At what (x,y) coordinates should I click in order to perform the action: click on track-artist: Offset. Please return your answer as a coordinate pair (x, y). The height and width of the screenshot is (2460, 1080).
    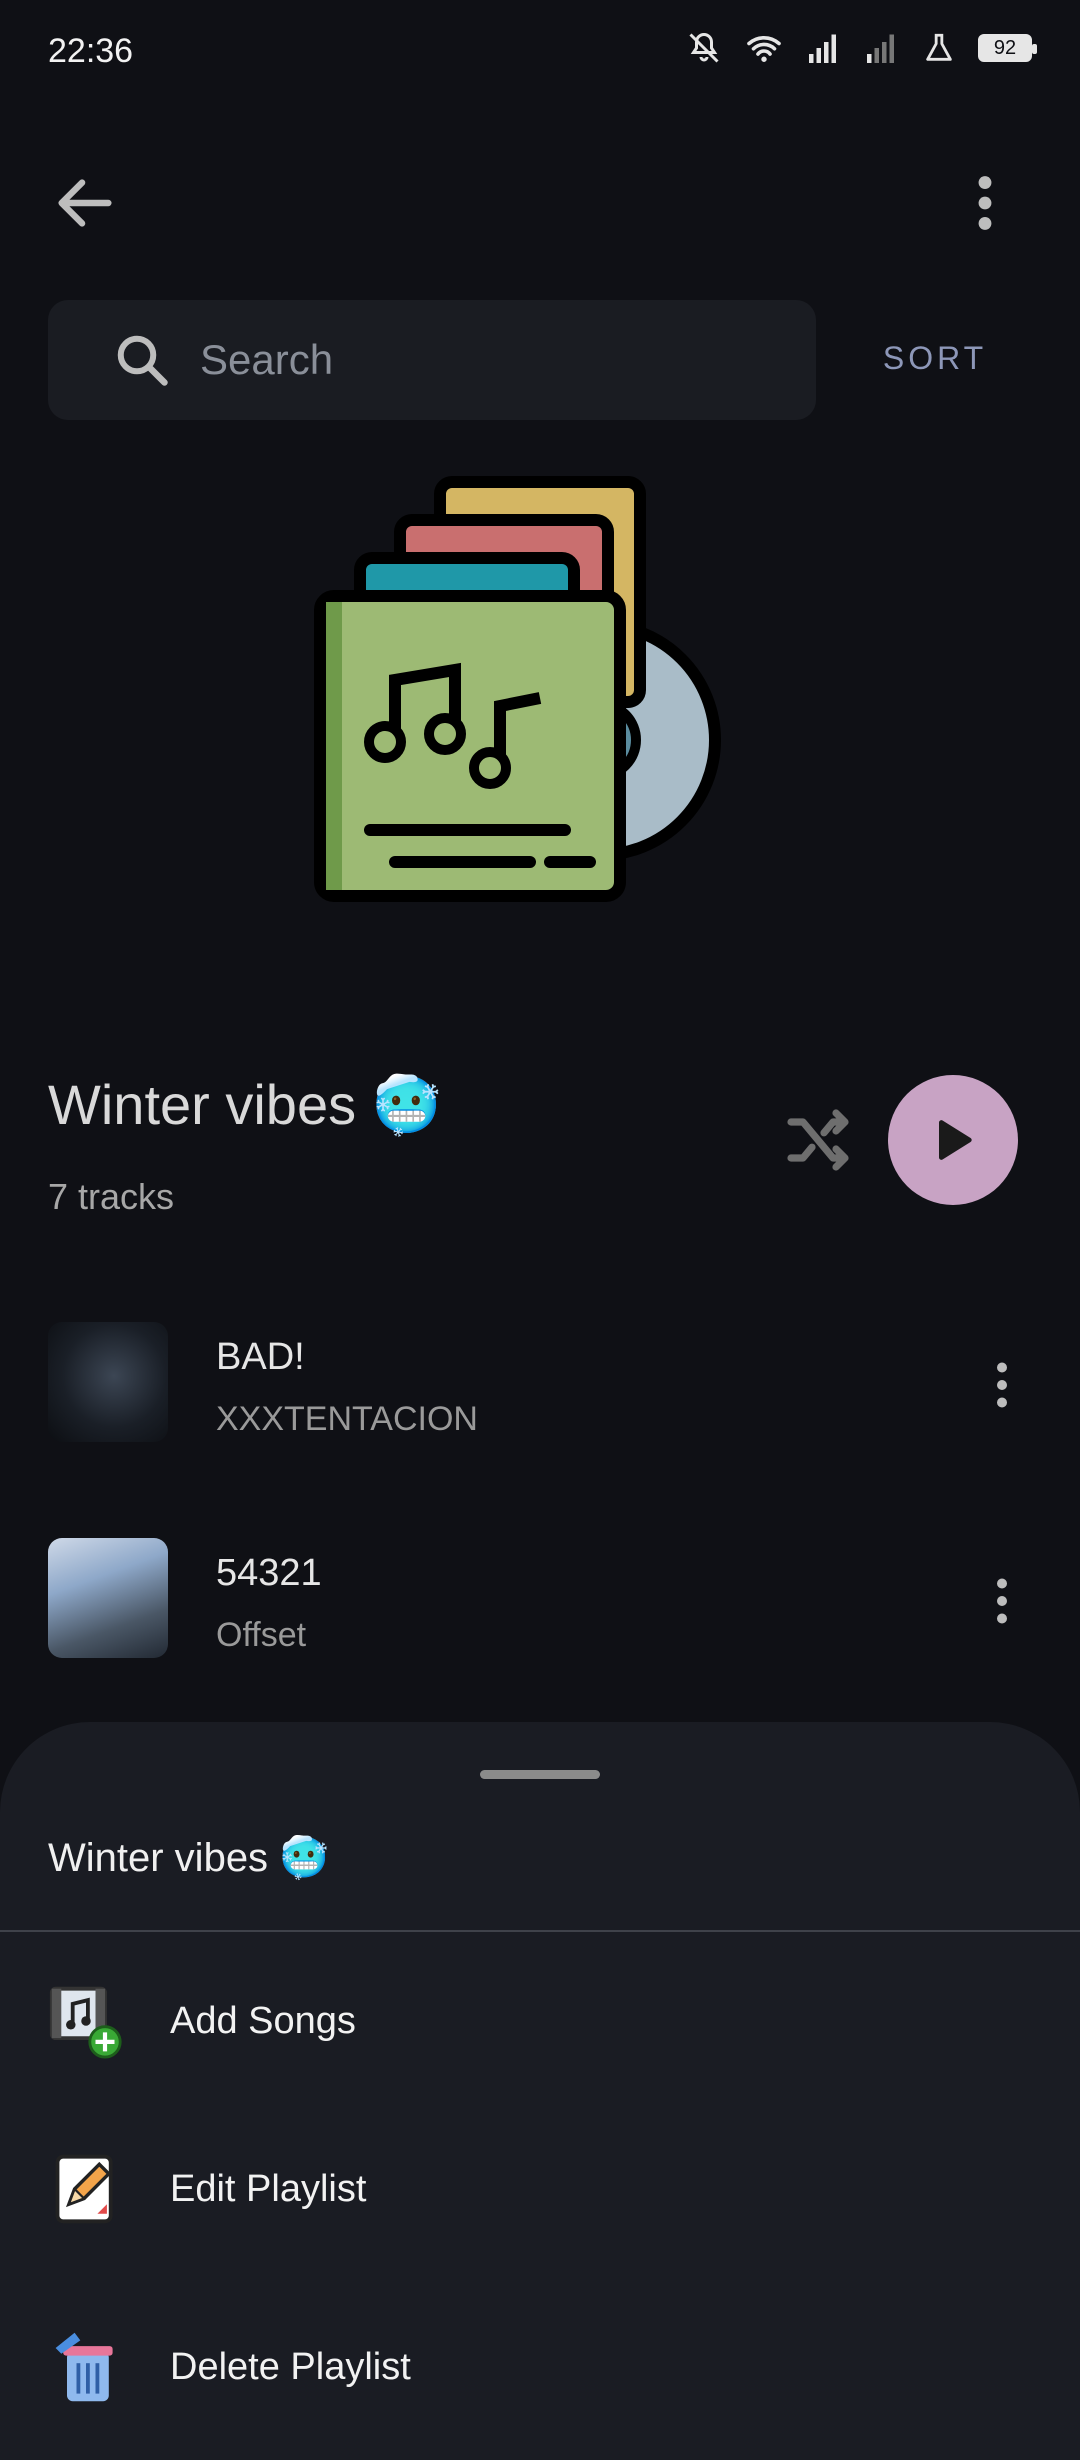
    Looking at the image, I should click on (261, 1635).